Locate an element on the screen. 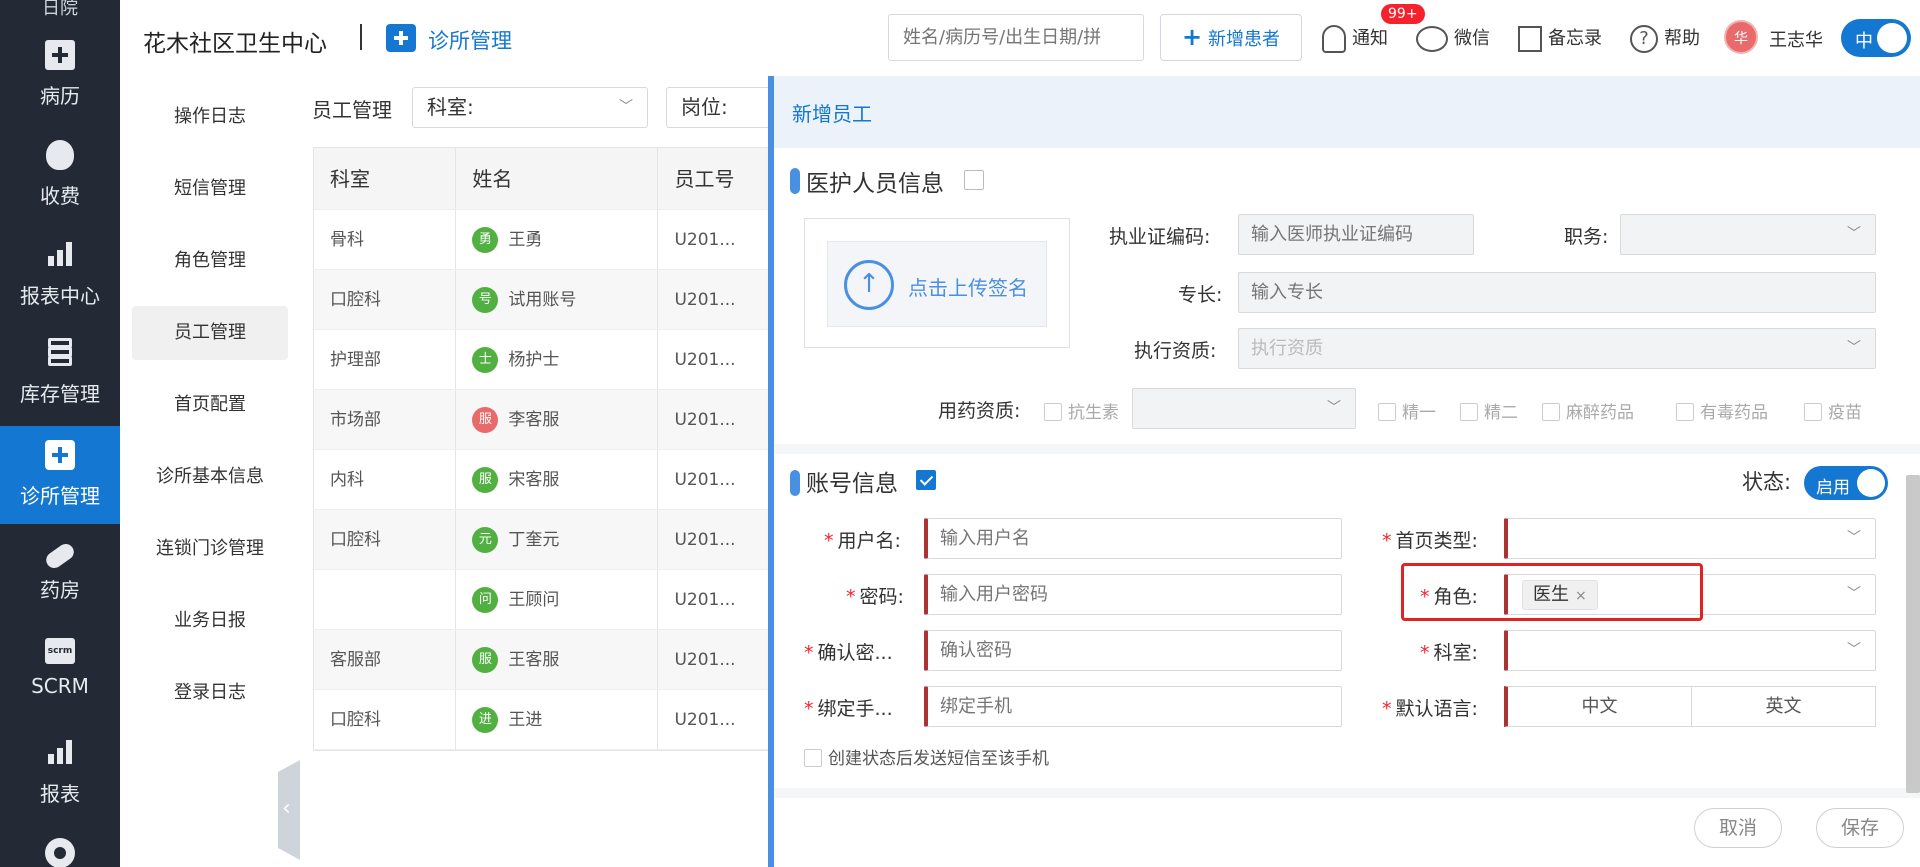 The image size is (1920, 867). wechat-button: 微信 is located at coordinates (1453, 38).